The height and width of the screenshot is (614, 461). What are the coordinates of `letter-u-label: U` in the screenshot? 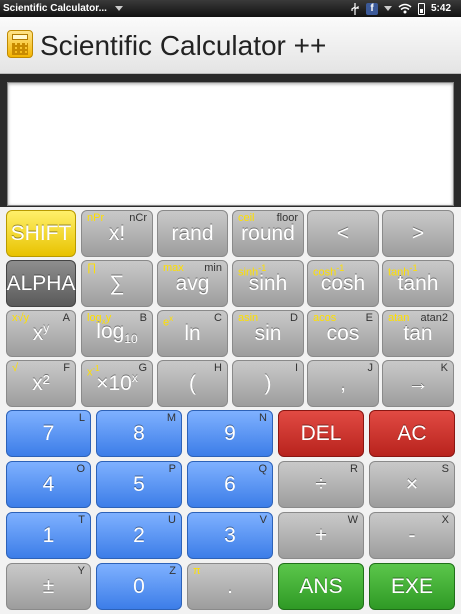 It's located at (172, 520).